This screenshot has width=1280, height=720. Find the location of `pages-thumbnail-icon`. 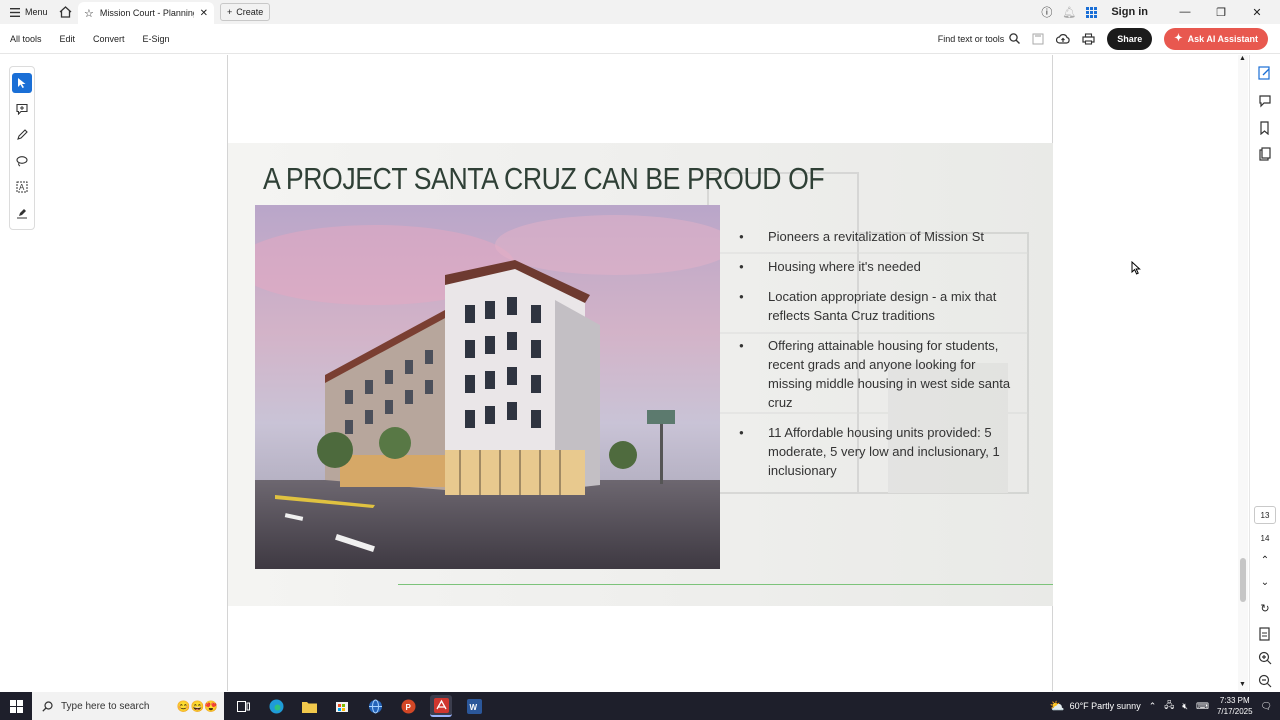

pages-thumbnail-icon is located at coordinates (1265, 154).